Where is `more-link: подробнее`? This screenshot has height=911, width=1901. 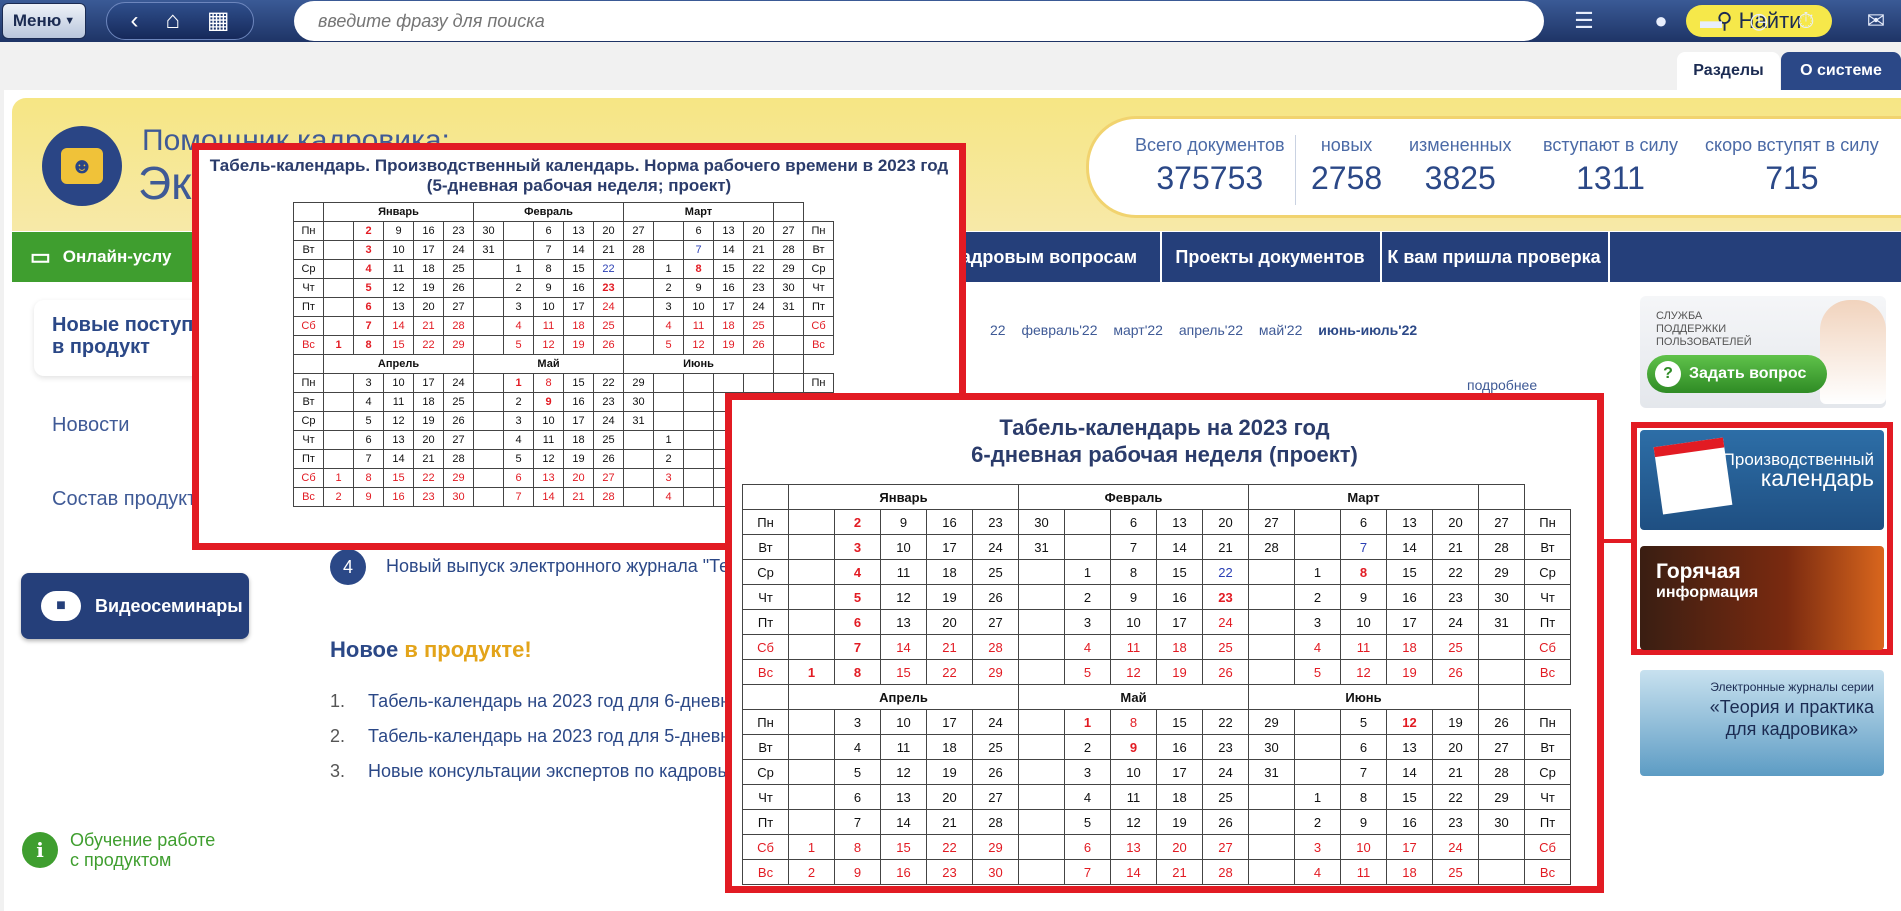 more-link: подробнее is located at coordinates (1502, 385).